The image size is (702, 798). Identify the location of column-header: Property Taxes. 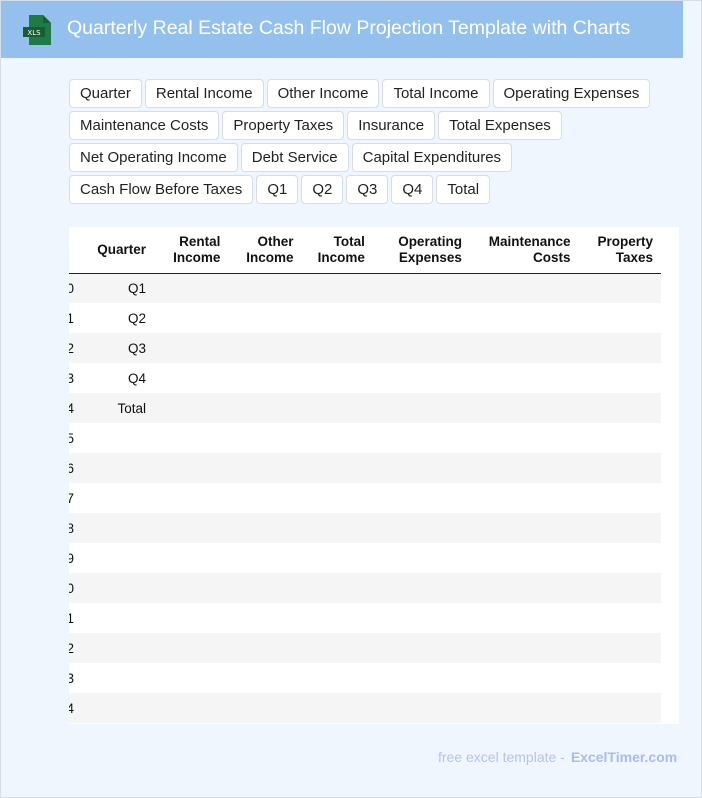
(619, 250).